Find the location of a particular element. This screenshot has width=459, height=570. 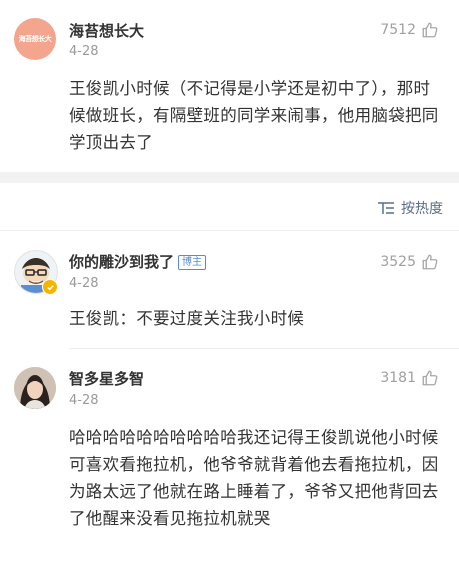

like-button: 7512 is located at coordinates (409, 30).